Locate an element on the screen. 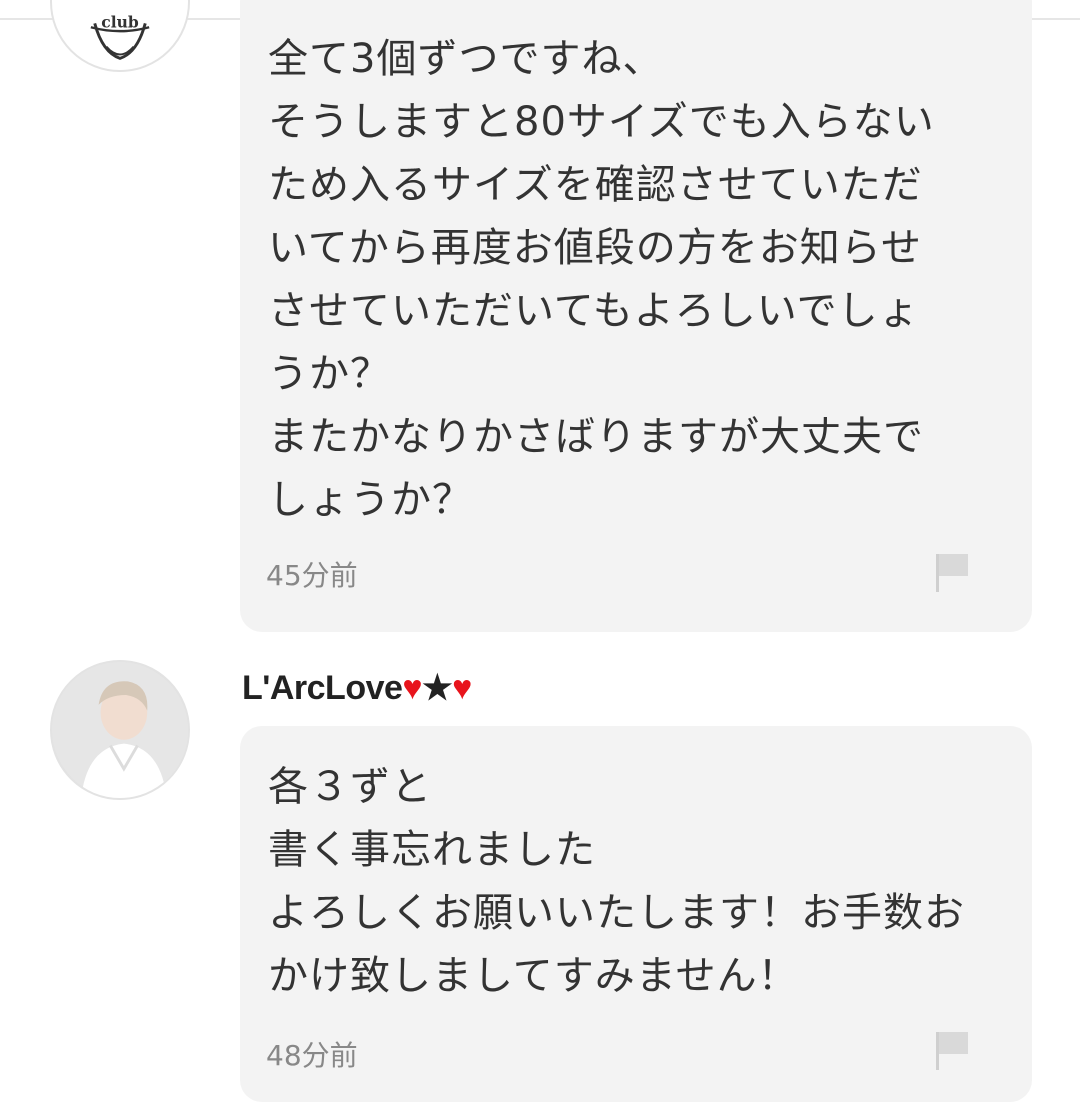 Image resolution: width=1080 pixels, height=1102 pixels. comment-line: そうしますと80サイズでも入らない is located at coordinates (601, 122).